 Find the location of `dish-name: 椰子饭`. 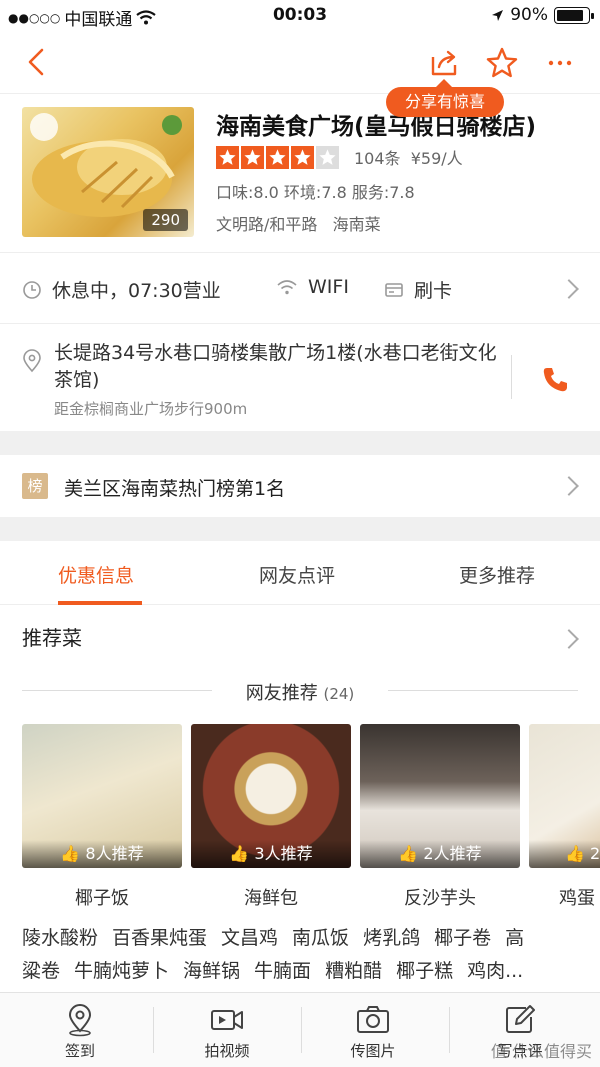

dish-name: 椰子饭 is located at coordinates (102, 898).